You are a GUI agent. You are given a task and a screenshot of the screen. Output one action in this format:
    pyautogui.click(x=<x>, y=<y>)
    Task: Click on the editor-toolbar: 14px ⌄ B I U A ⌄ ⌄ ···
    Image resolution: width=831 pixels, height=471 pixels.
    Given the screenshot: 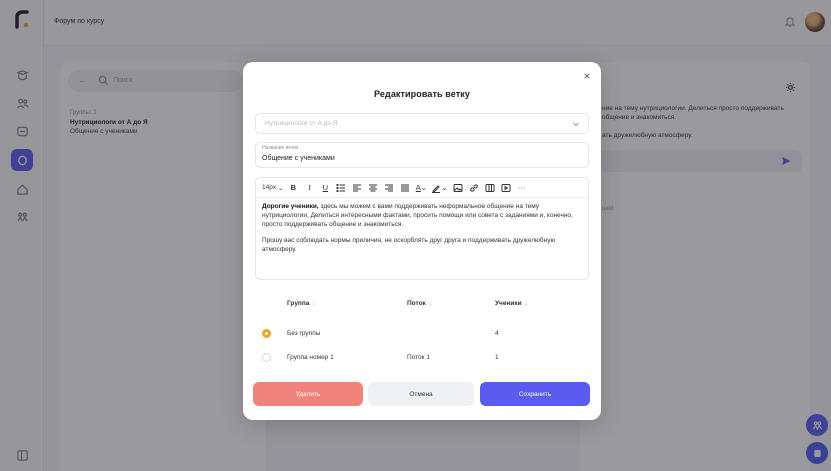 What is the action you would take?
    pyautogui.click(x=422, y=188)
    